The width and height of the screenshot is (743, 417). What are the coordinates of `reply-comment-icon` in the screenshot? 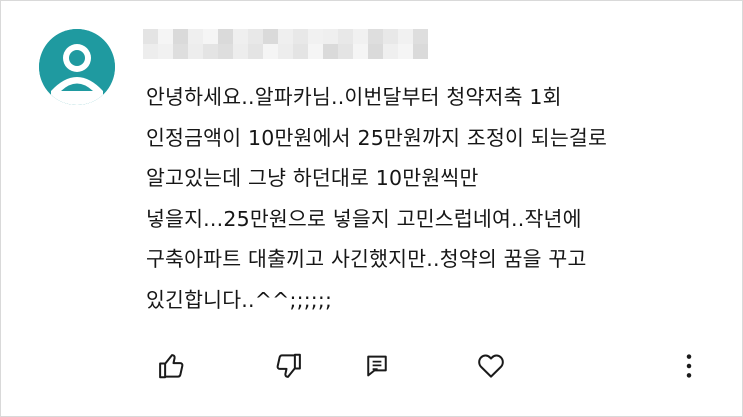 It's located at (377, 366).